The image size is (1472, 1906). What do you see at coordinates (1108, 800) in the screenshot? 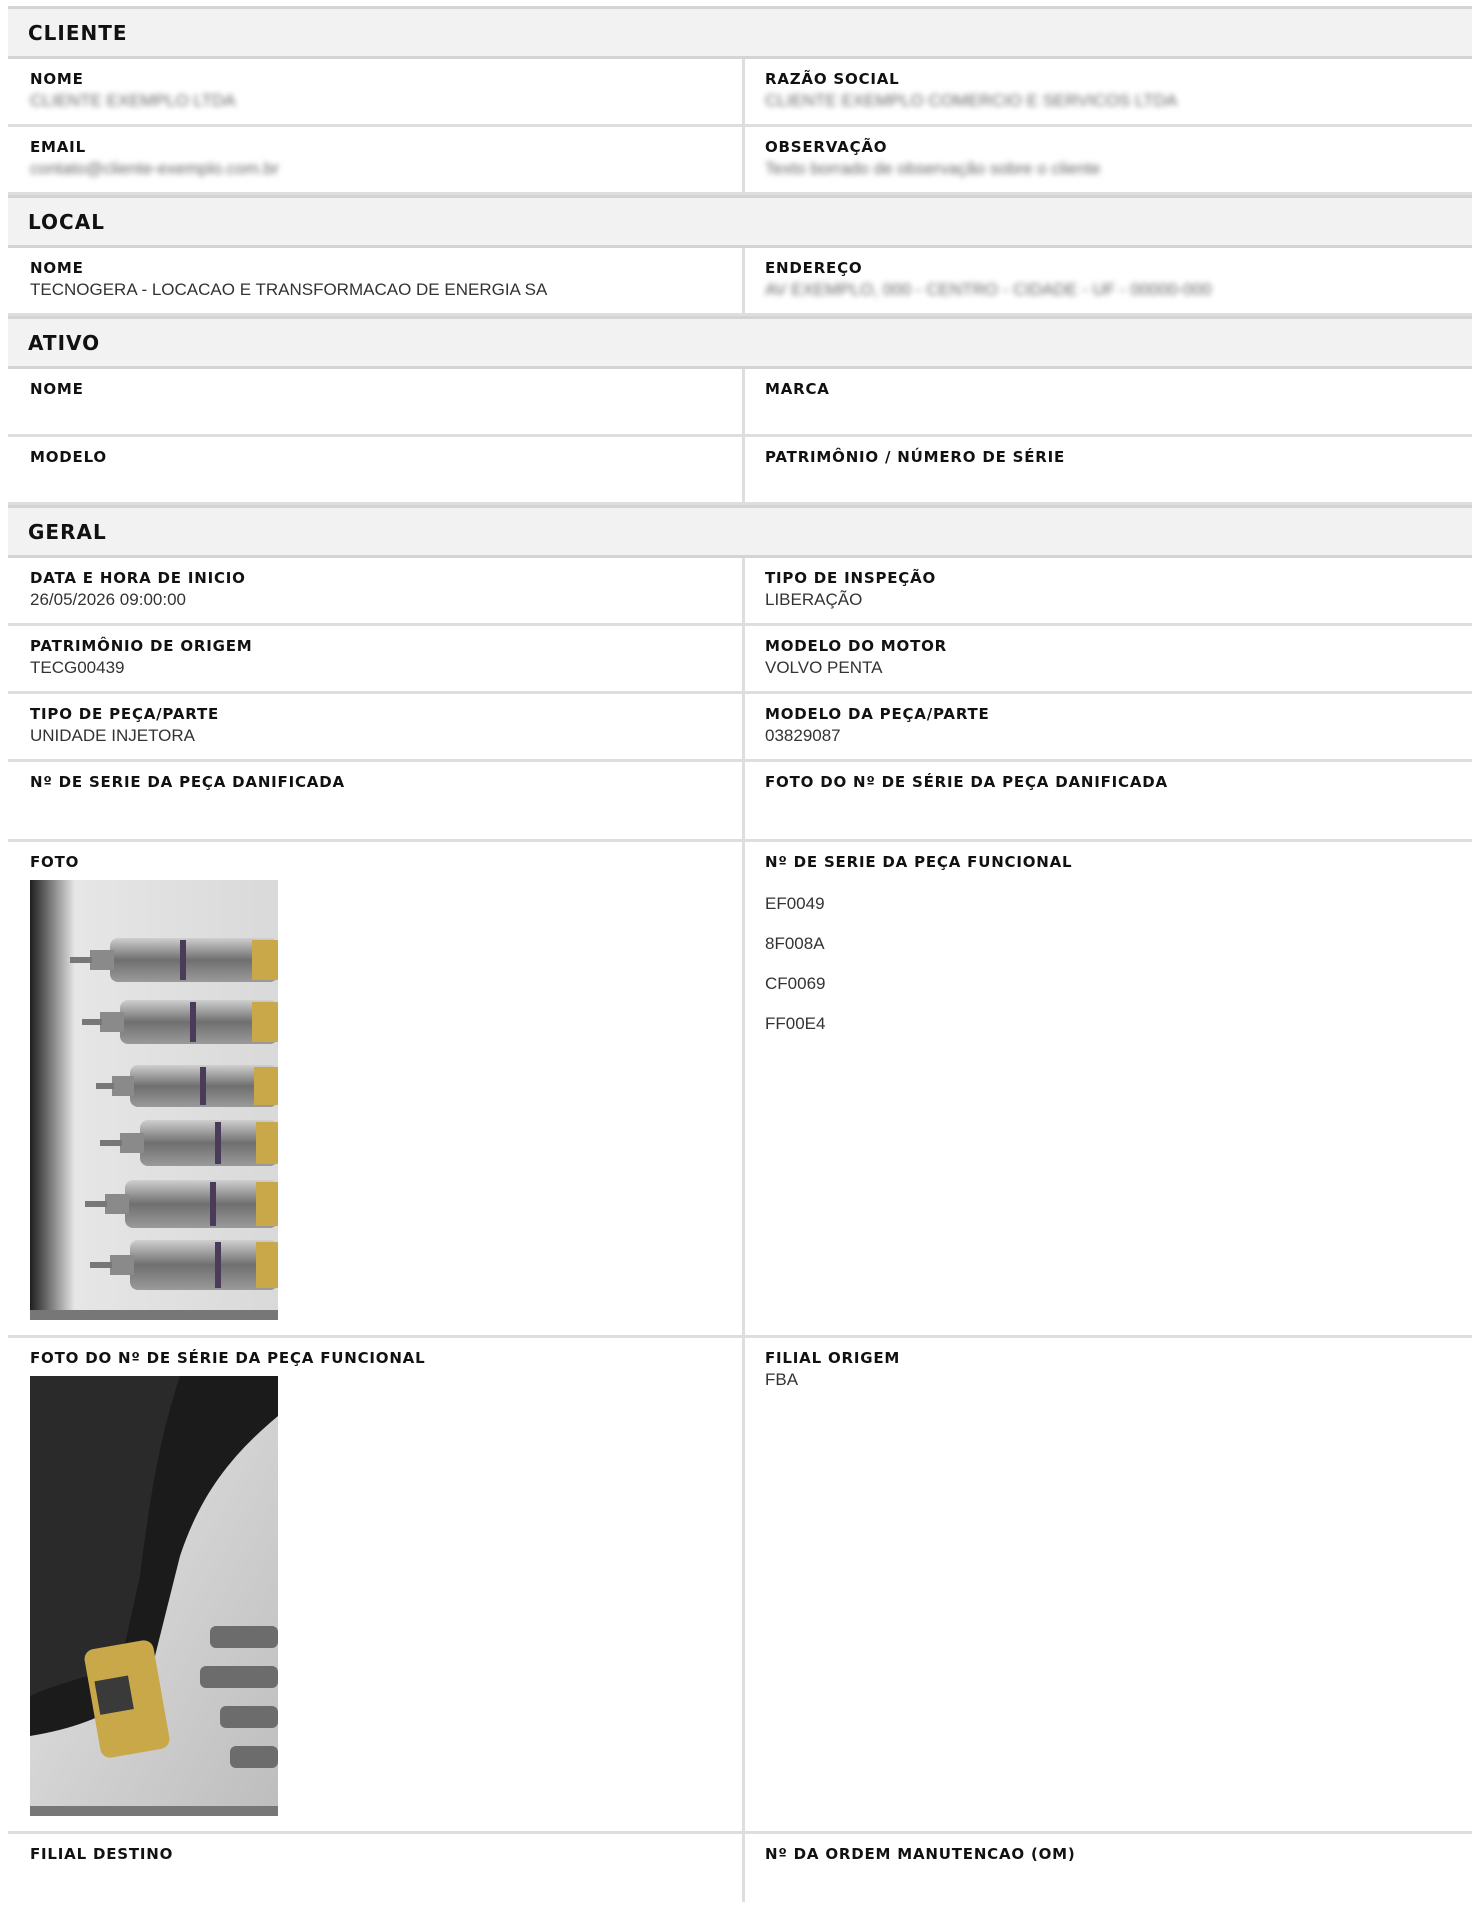
I see `field-foto-serie-danificada: FOTO DO Nº DE SÉRIE DA PEÇA DANIFICADA` at bounding box center [1108, 800].